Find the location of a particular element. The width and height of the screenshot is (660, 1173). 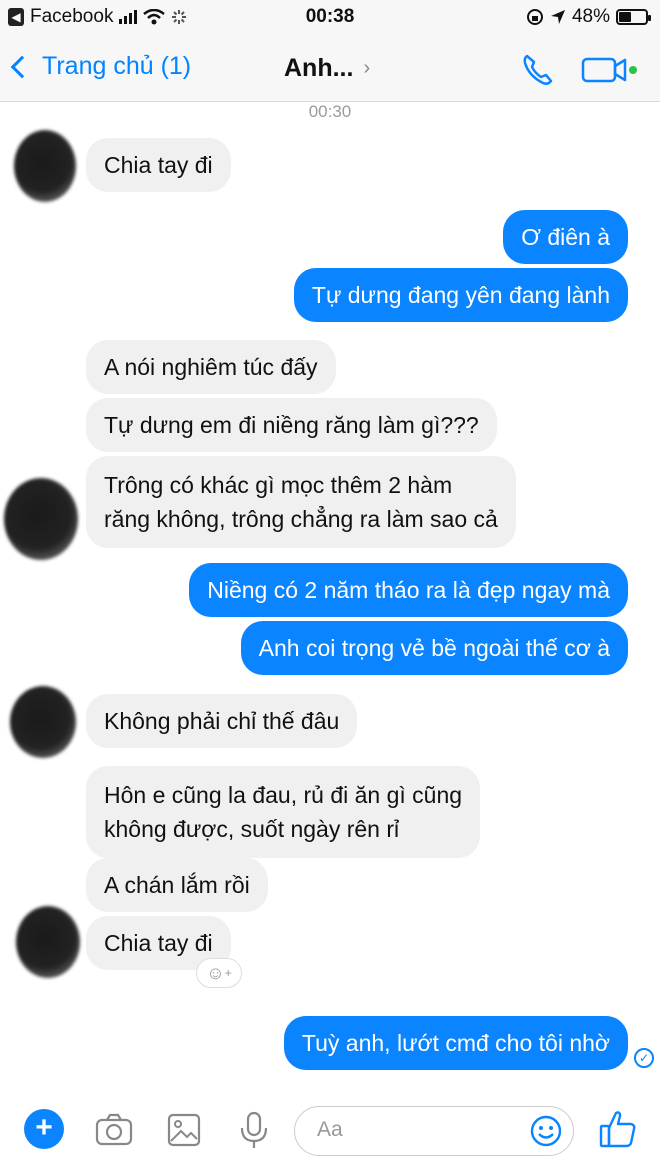

conversation-header: Trang chủ (1) Anh... › is located at coordinates (330, 68).